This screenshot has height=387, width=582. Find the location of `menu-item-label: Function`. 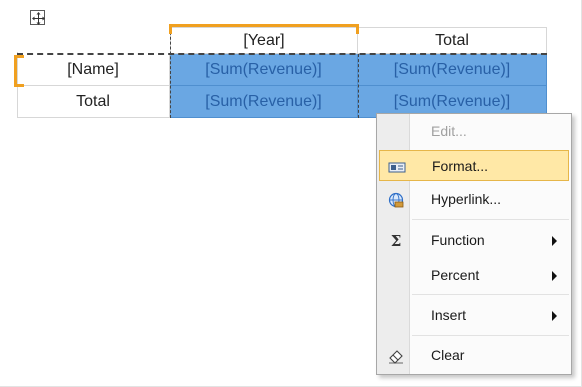

menu-item-label: Function is located at coordinates (458, 240).